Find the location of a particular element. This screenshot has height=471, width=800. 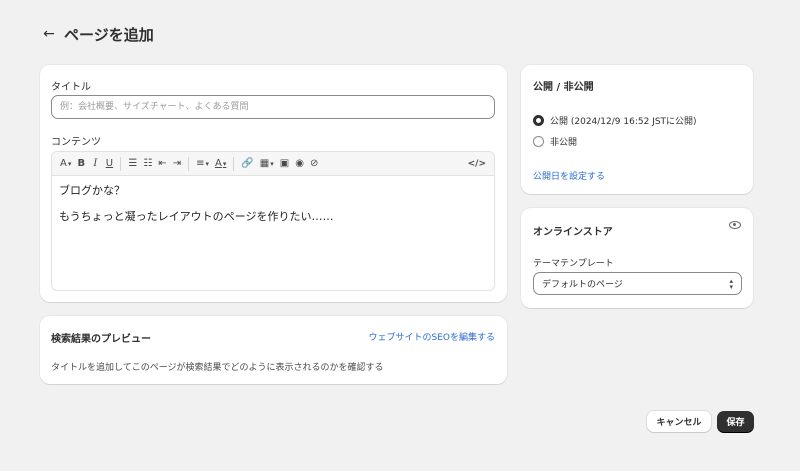

image-icon: ▣ is located at coordinates (284, 164).